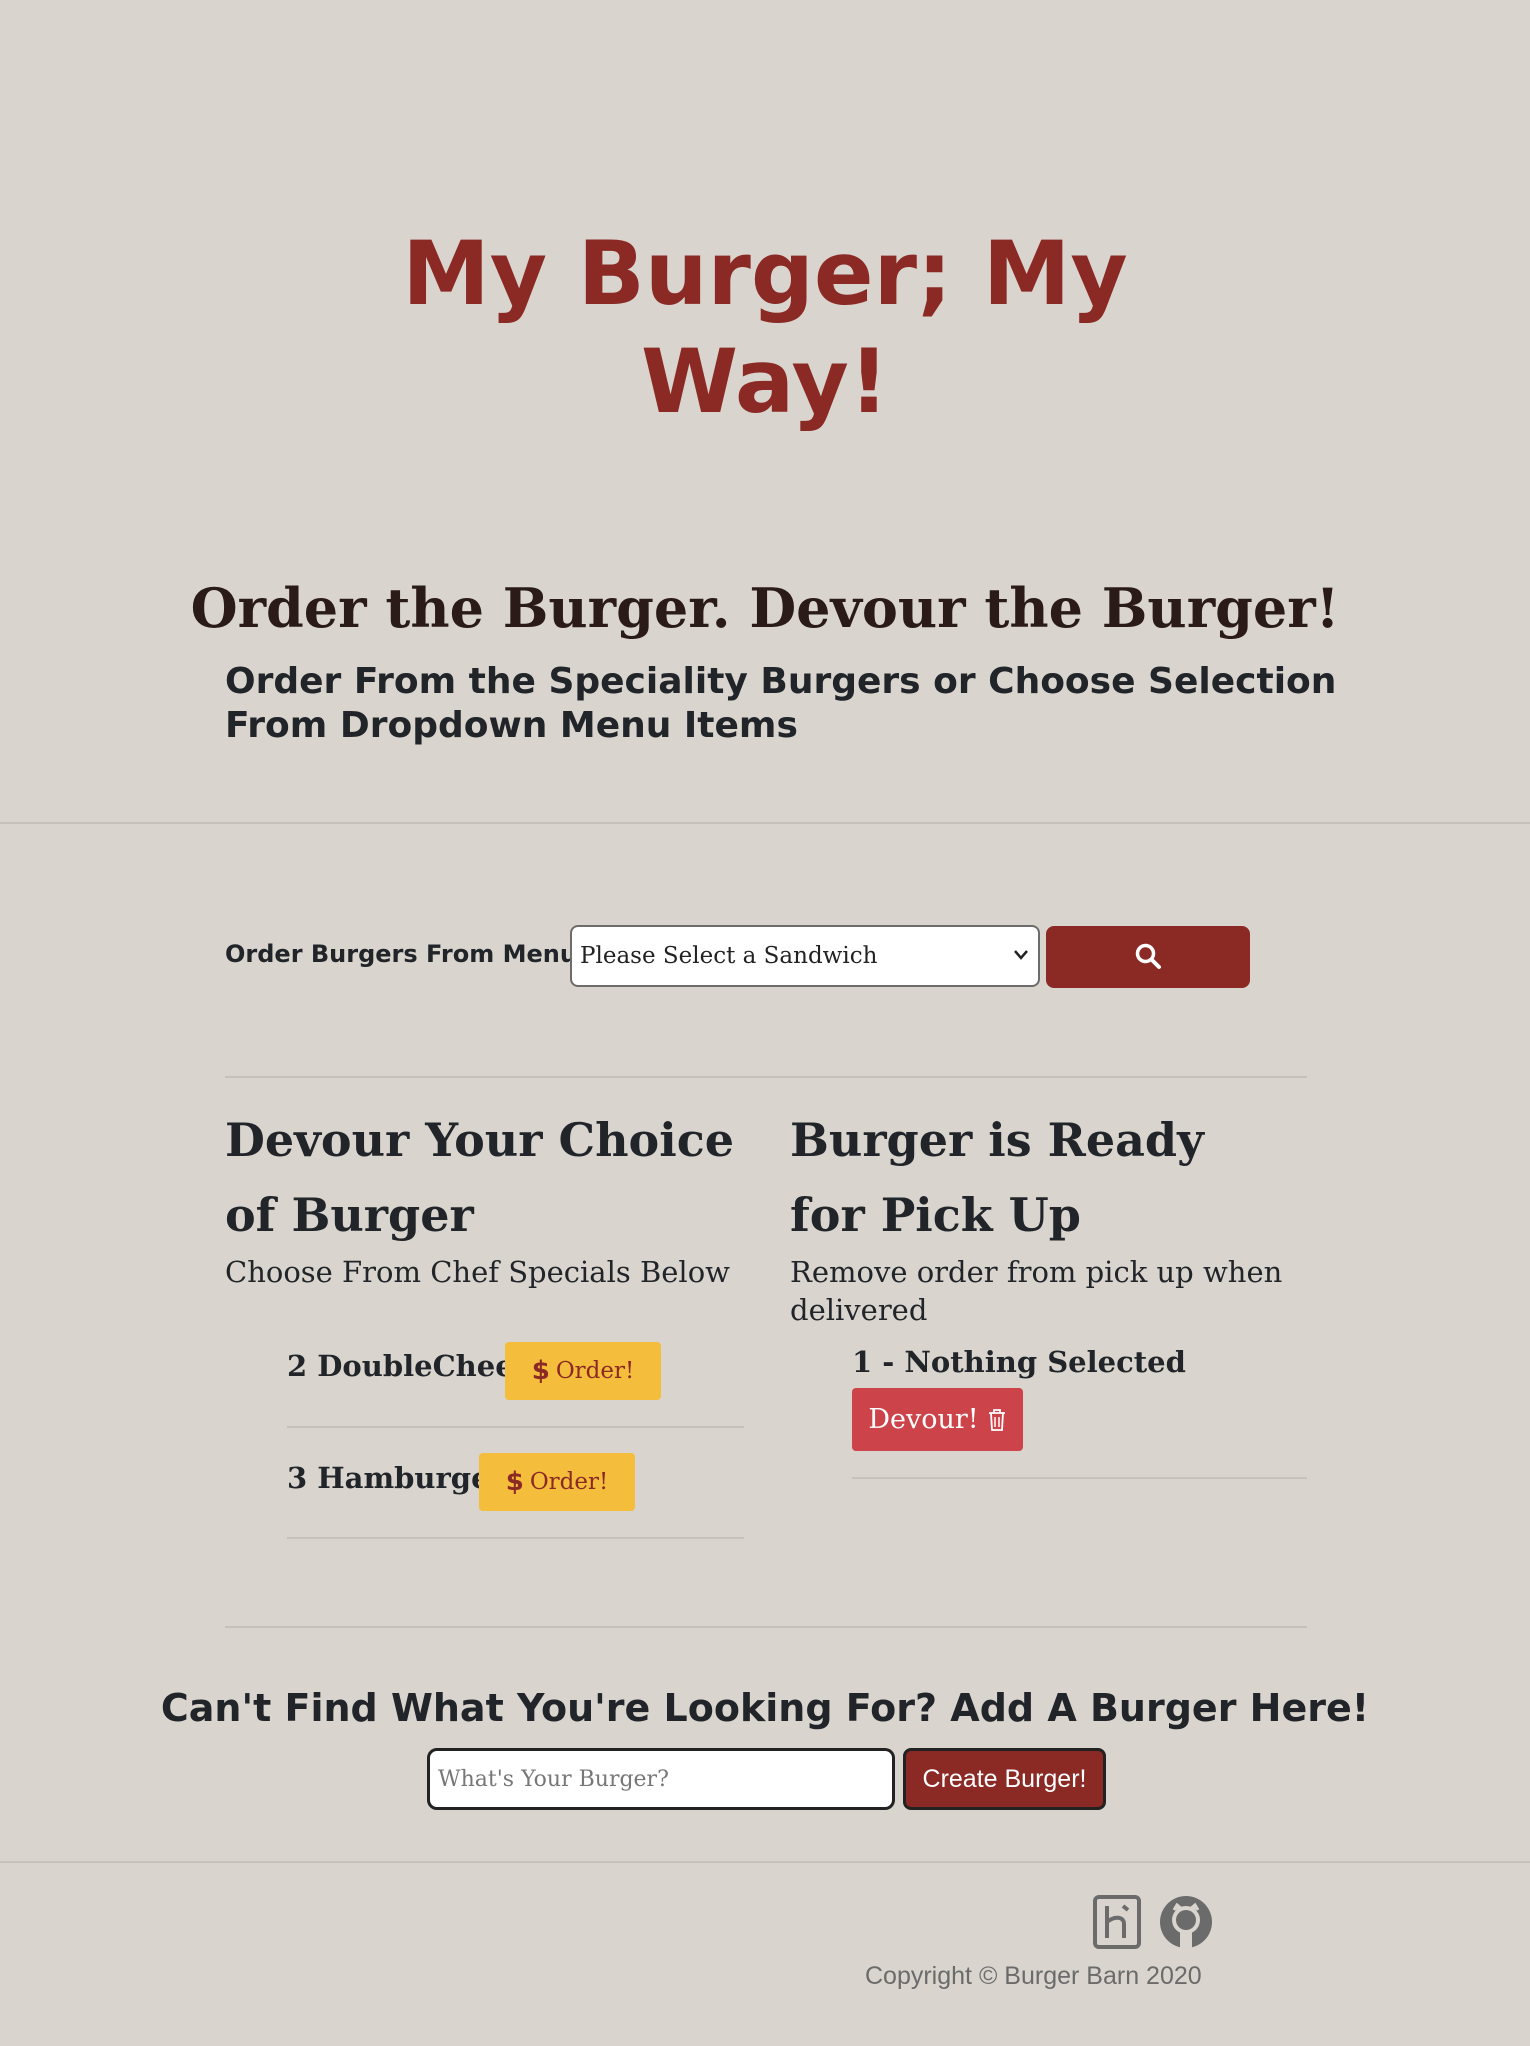 The image size is (1530, 2046). I want to click on trash-icon, so click(997, 1420).